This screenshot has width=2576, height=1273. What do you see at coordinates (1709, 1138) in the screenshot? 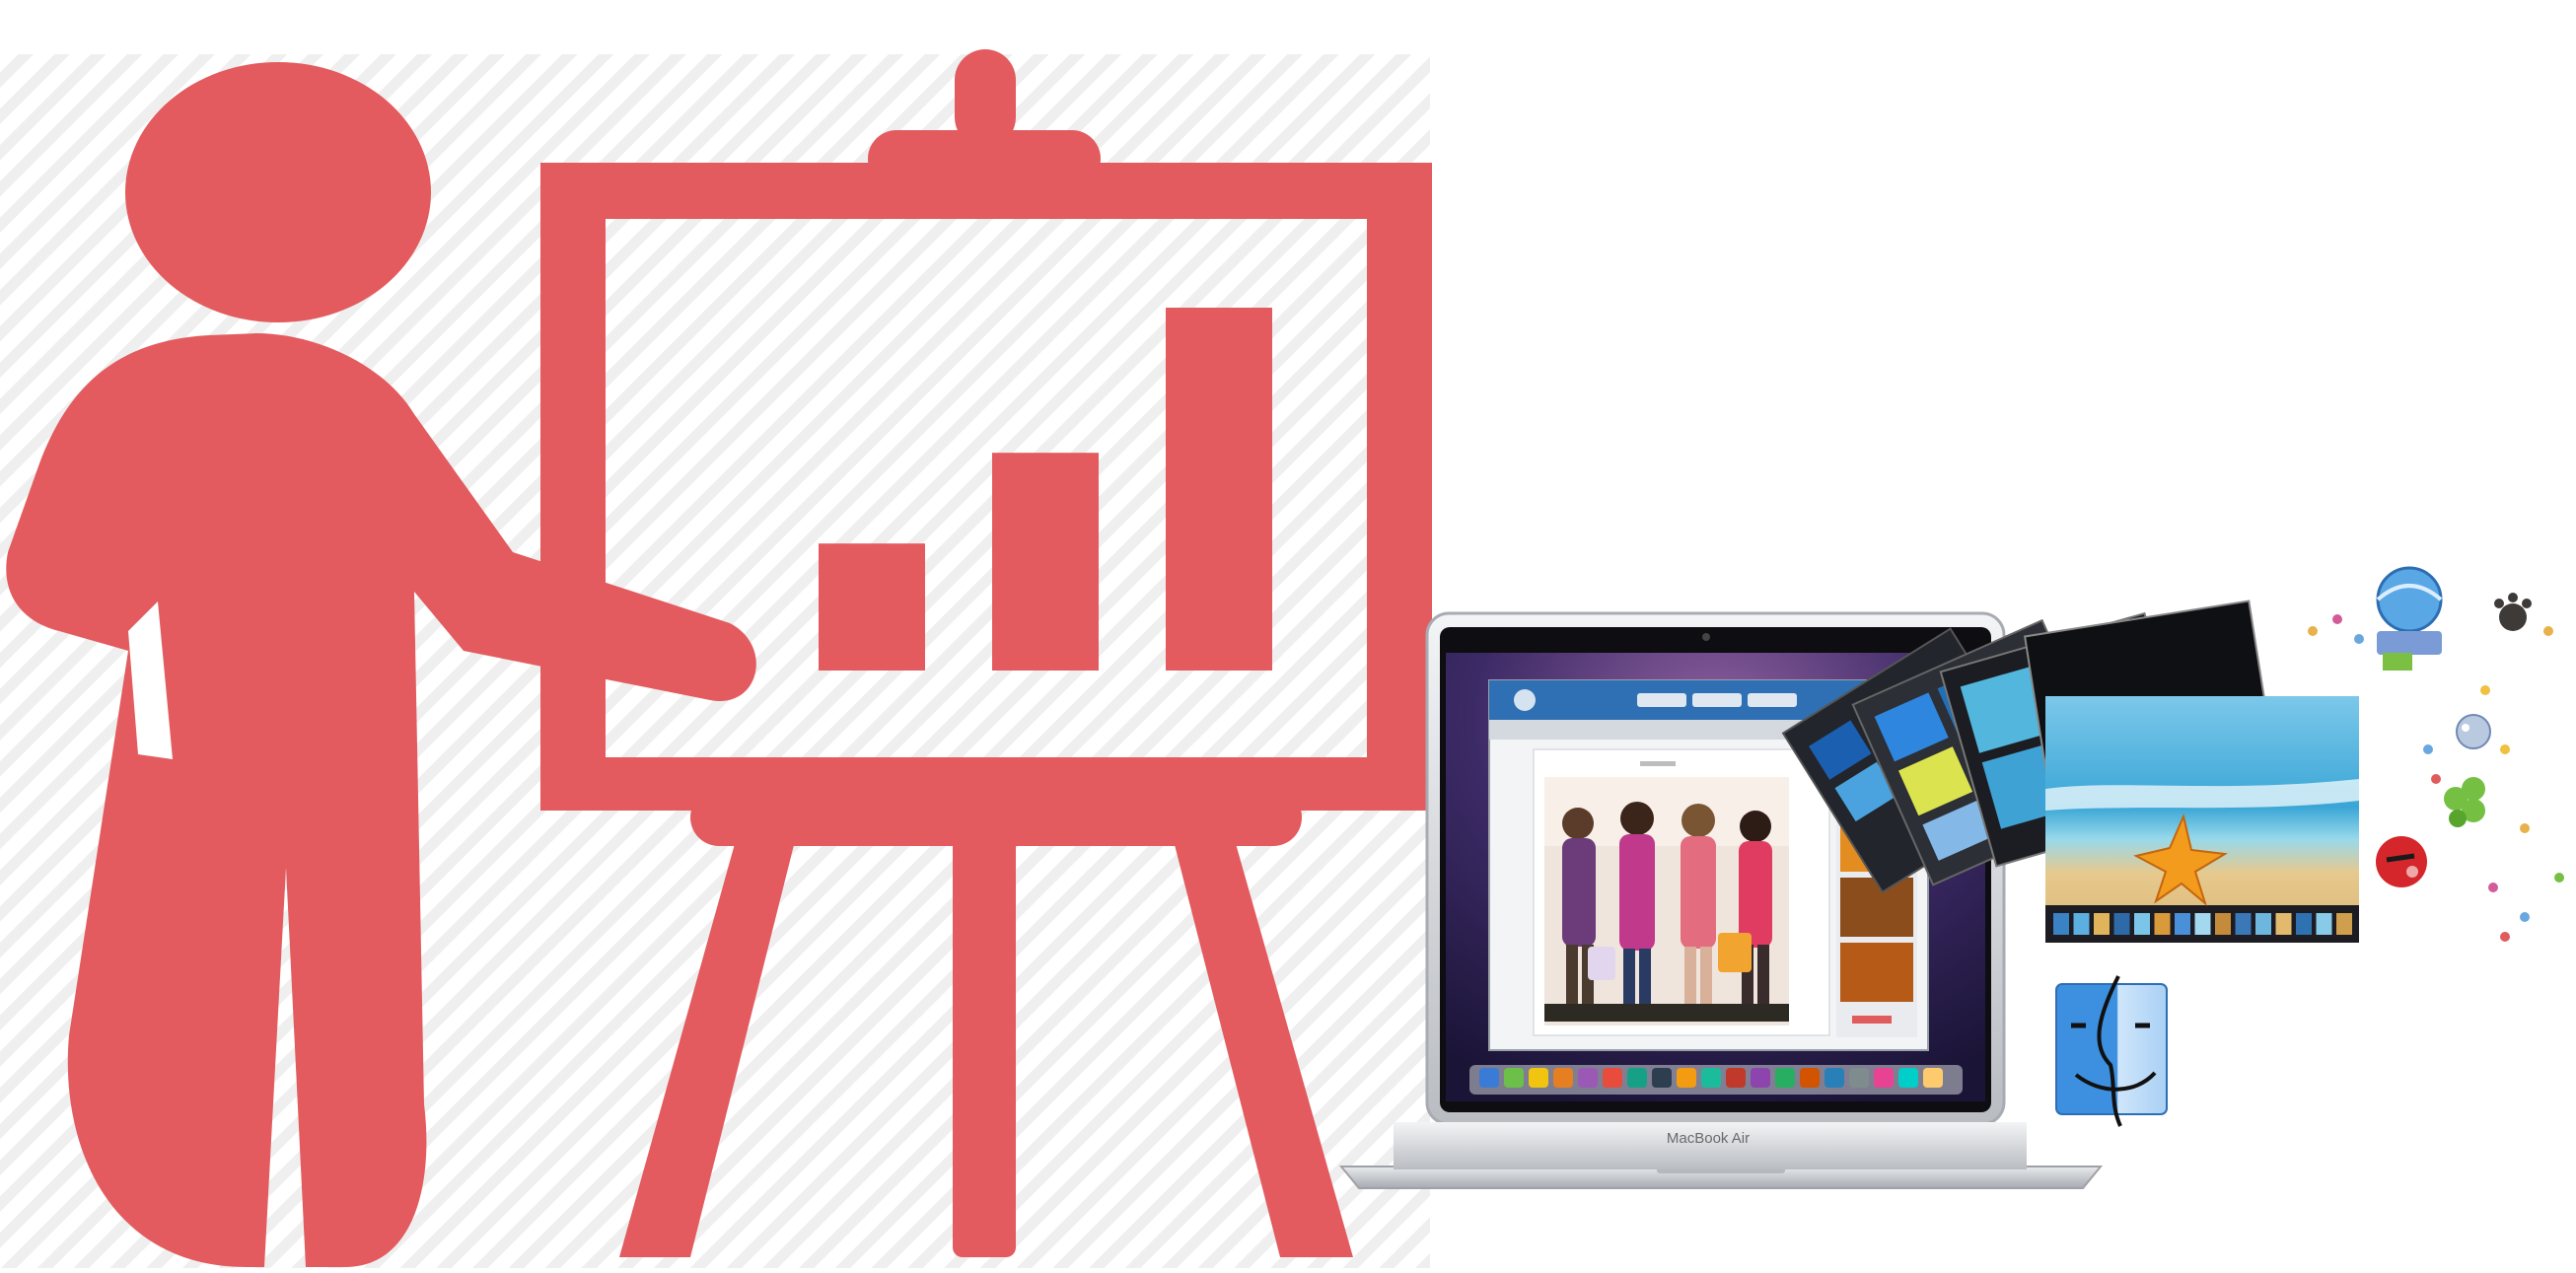
I see `laptop-brand-label: MacBook Air` at bounding box center [1709, 1138].